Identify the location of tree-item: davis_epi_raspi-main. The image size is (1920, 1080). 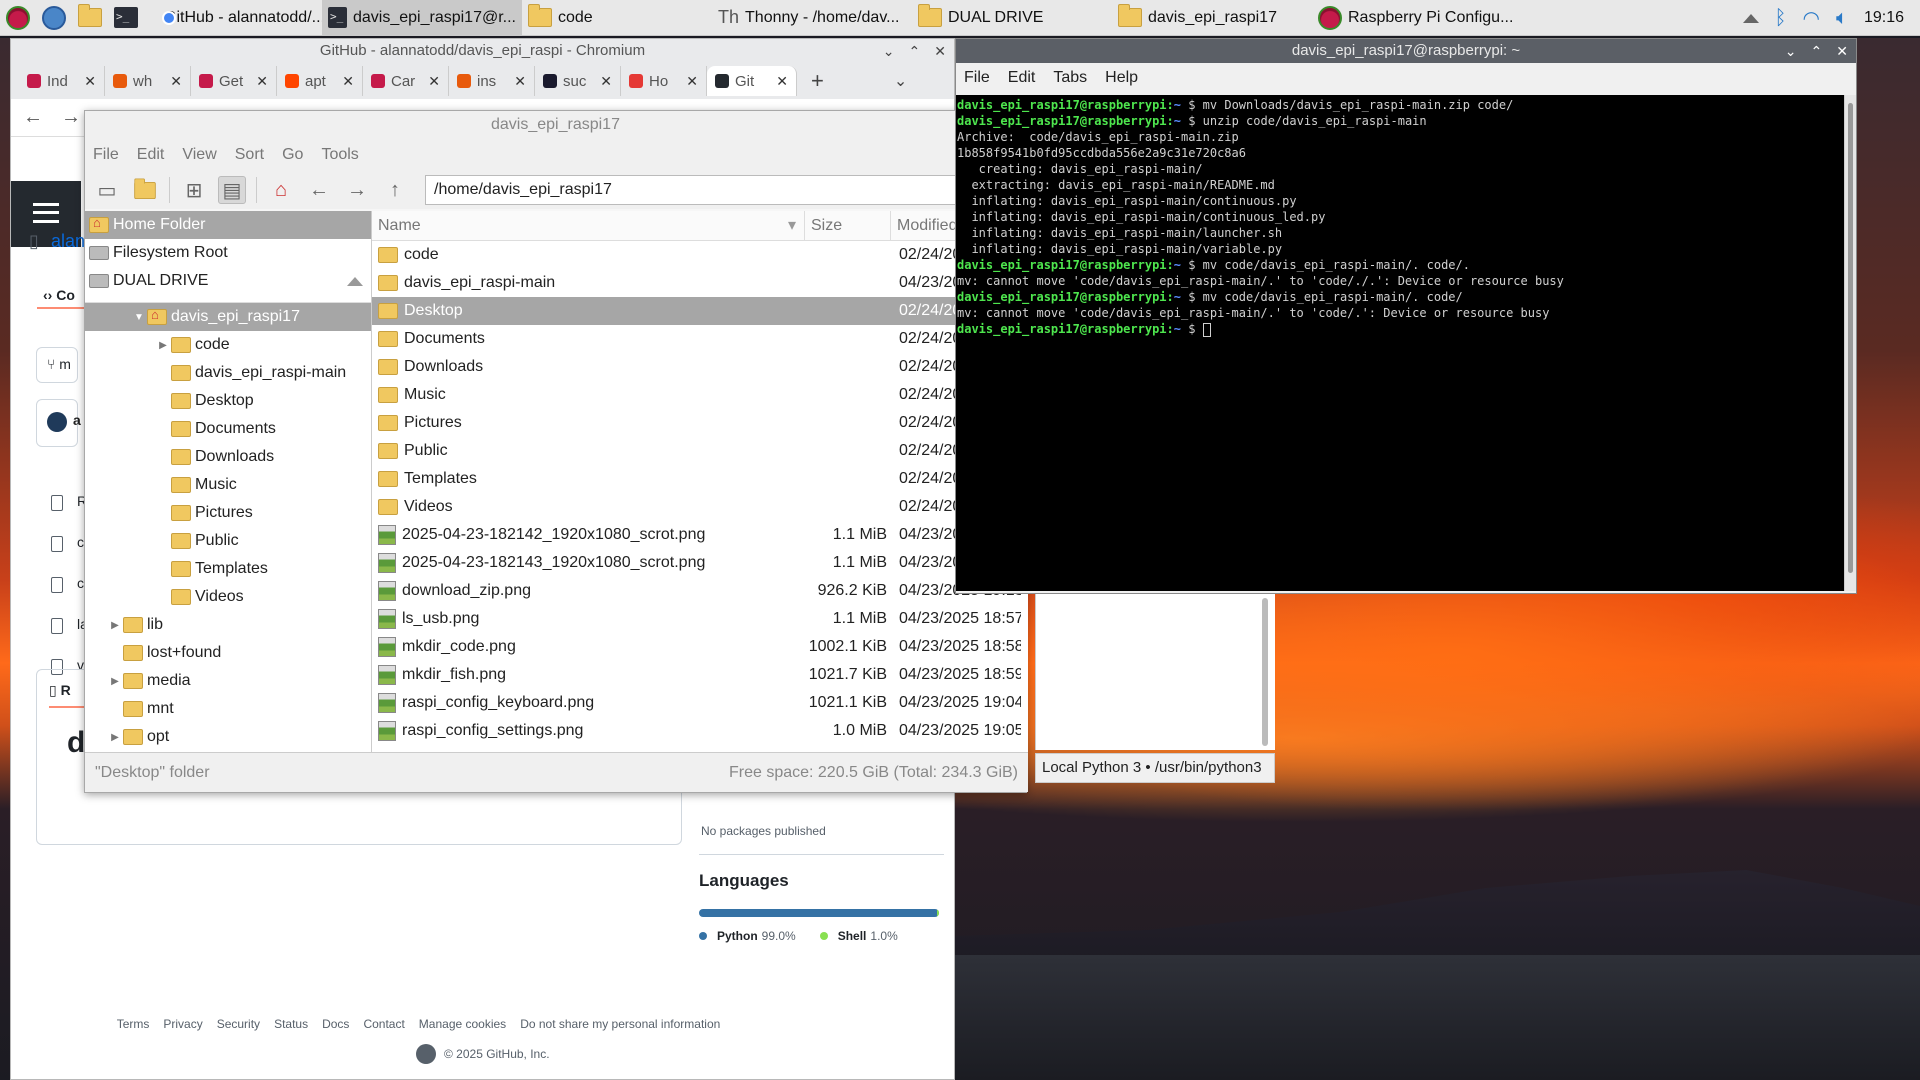
(228, 373).